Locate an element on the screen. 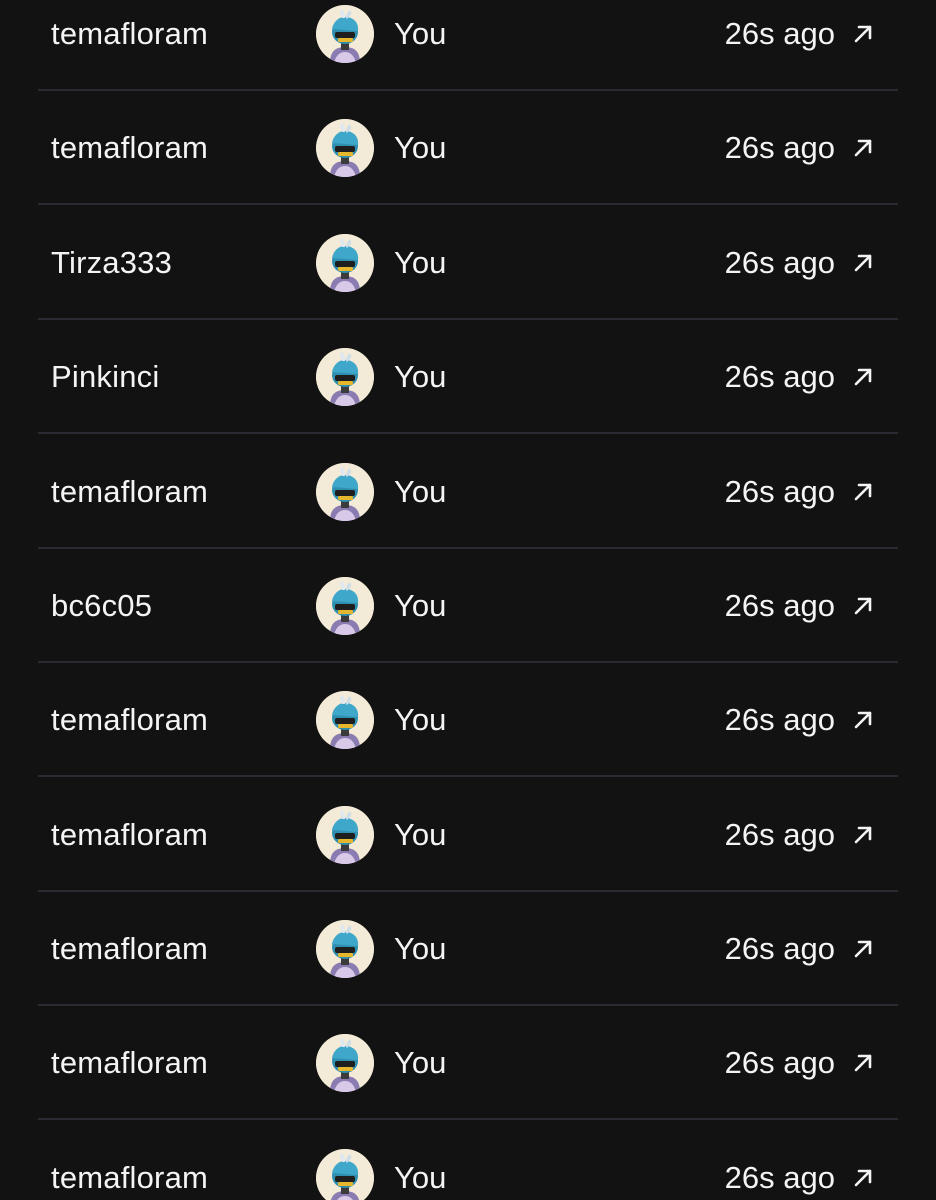 The width and height of the screenshot is (936, 1200). sender-name: Pinkinci is located at coordinates (105, 377).